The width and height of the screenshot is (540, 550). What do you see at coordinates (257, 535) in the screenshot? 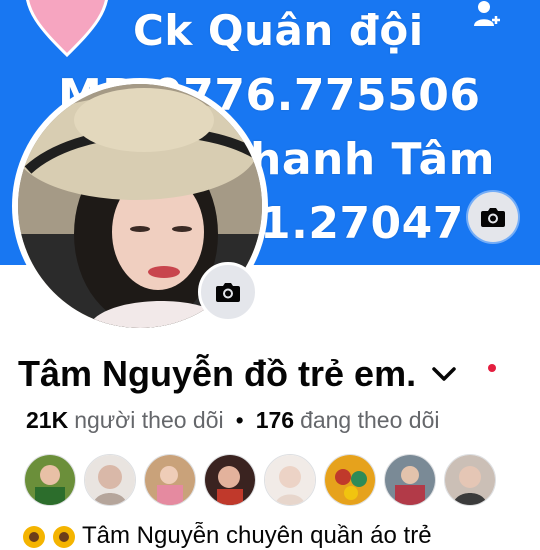
I see `bio-text: Tâm Nguyễn chuyên quần áo trẻ` at bounding box center [257, 535].